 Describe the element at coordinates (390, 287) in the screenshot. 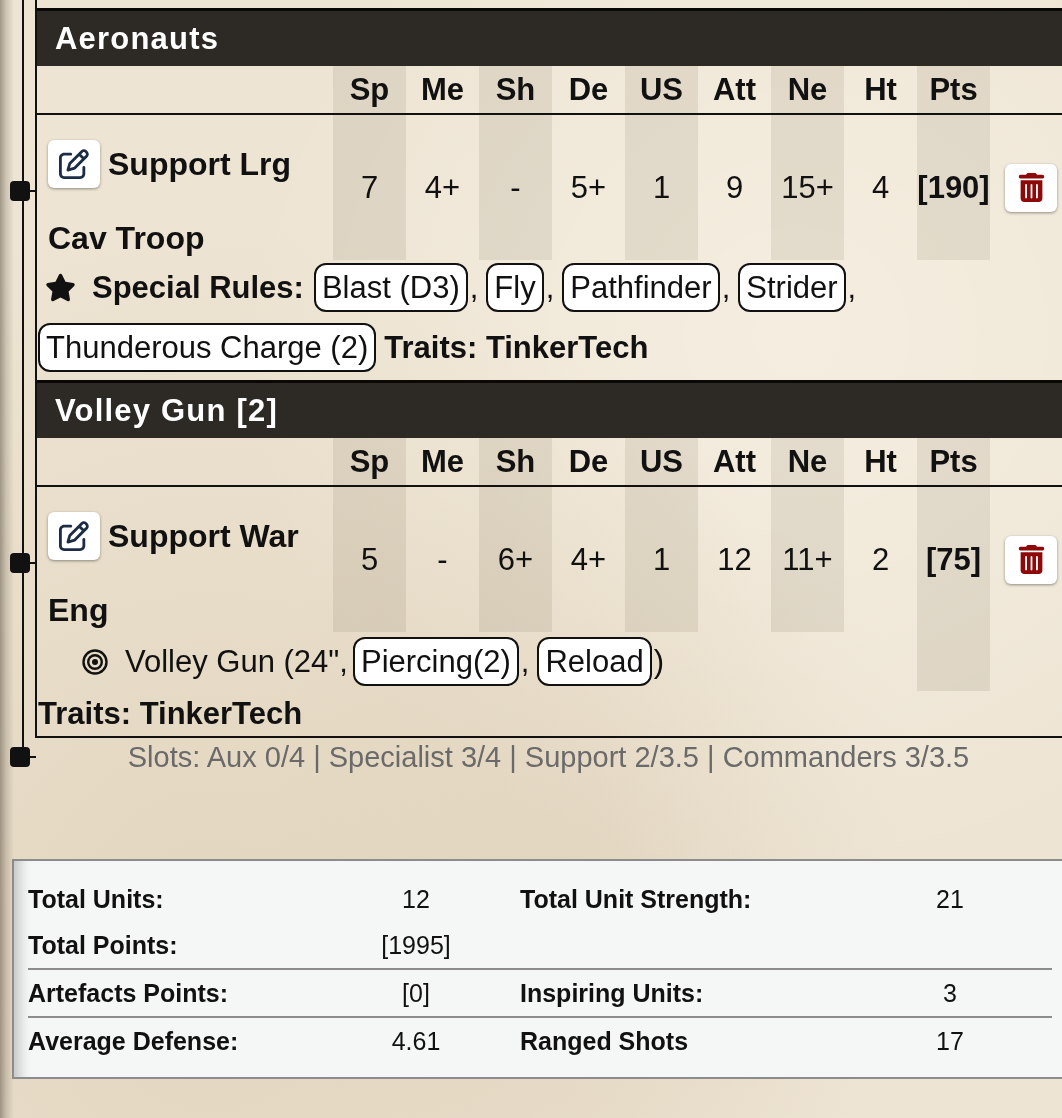

I see `rule-tag: Blast (D3)` at that location.